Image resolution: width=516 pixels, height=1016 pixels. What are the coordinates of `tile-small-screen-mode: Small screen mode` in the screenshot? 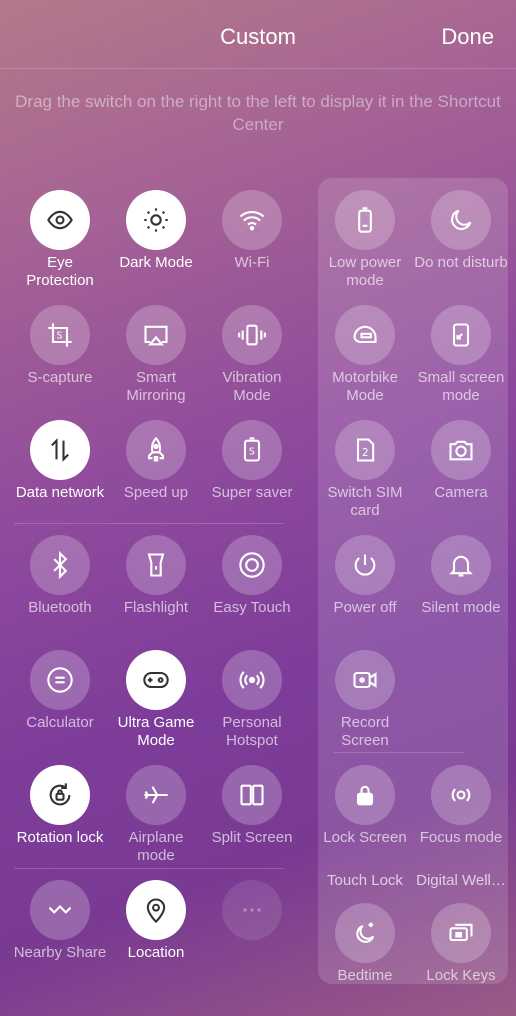 It's located at (461, 355).